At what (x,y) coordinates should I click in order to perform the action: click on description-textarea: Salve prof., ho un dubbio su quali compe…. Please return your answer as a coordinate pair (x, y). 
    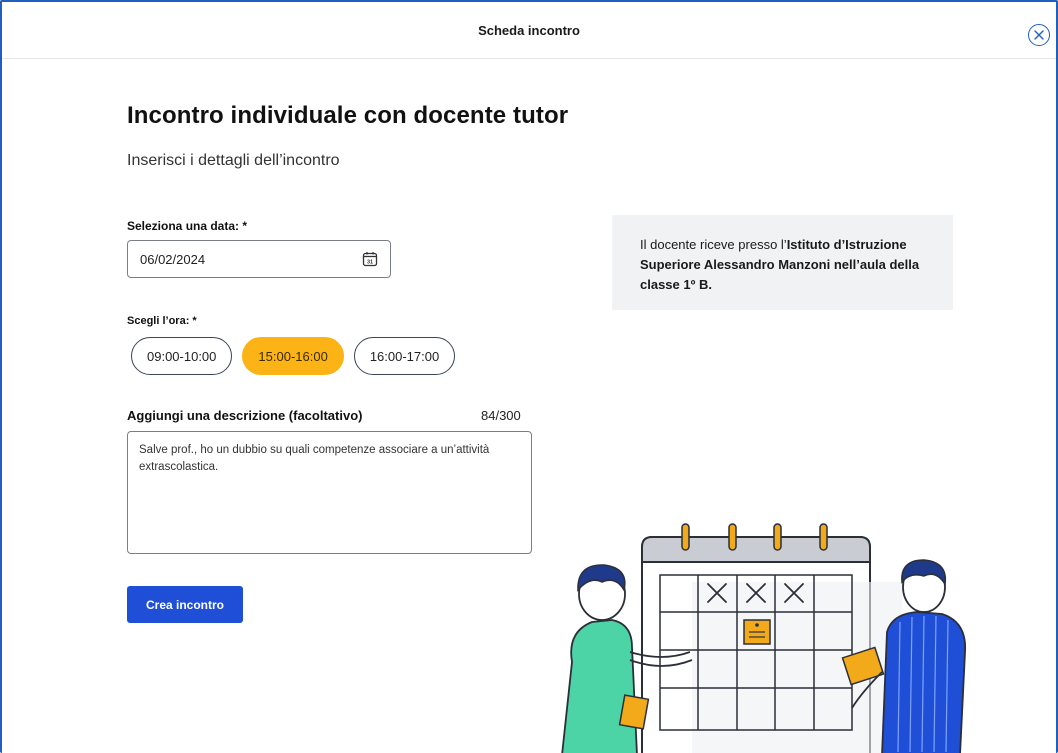
    Looking at the image, I should click on (329, 492).